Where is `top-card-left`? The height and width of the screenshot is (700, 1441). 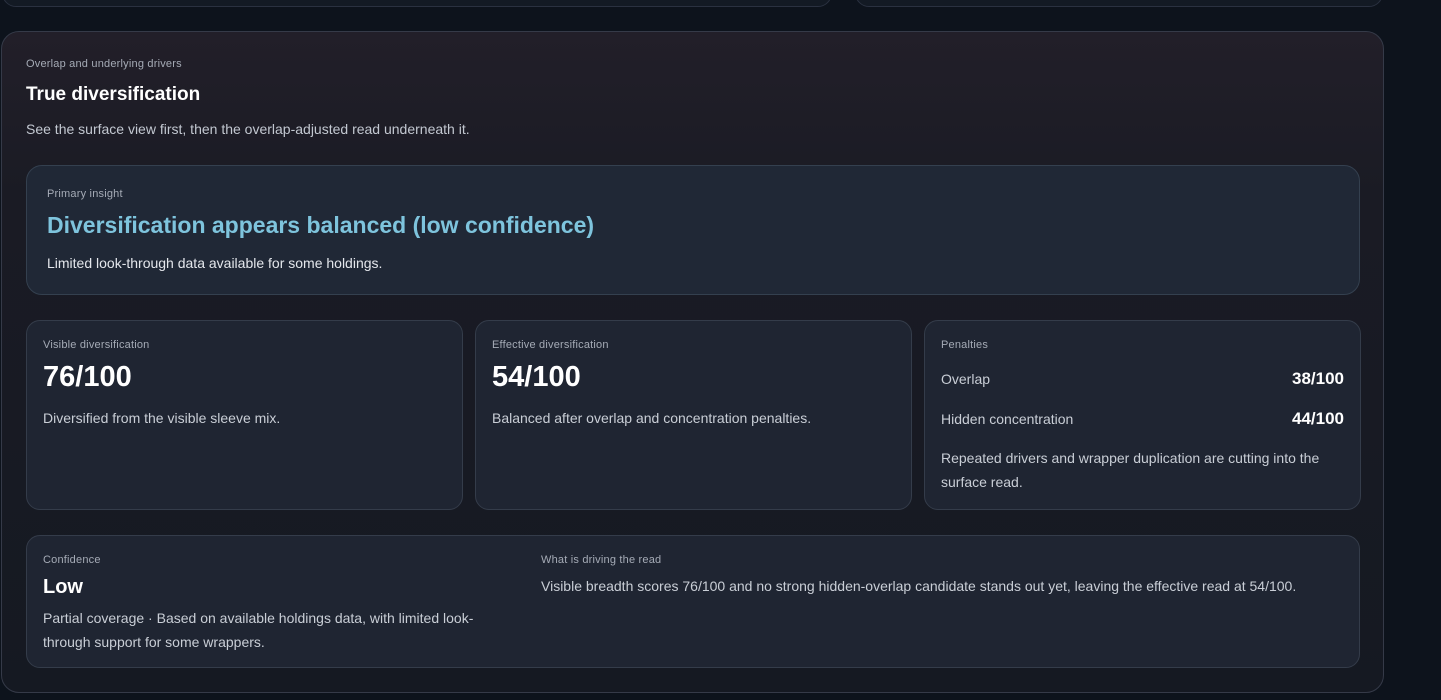
top-card-left is located at coordinates (417, 3).